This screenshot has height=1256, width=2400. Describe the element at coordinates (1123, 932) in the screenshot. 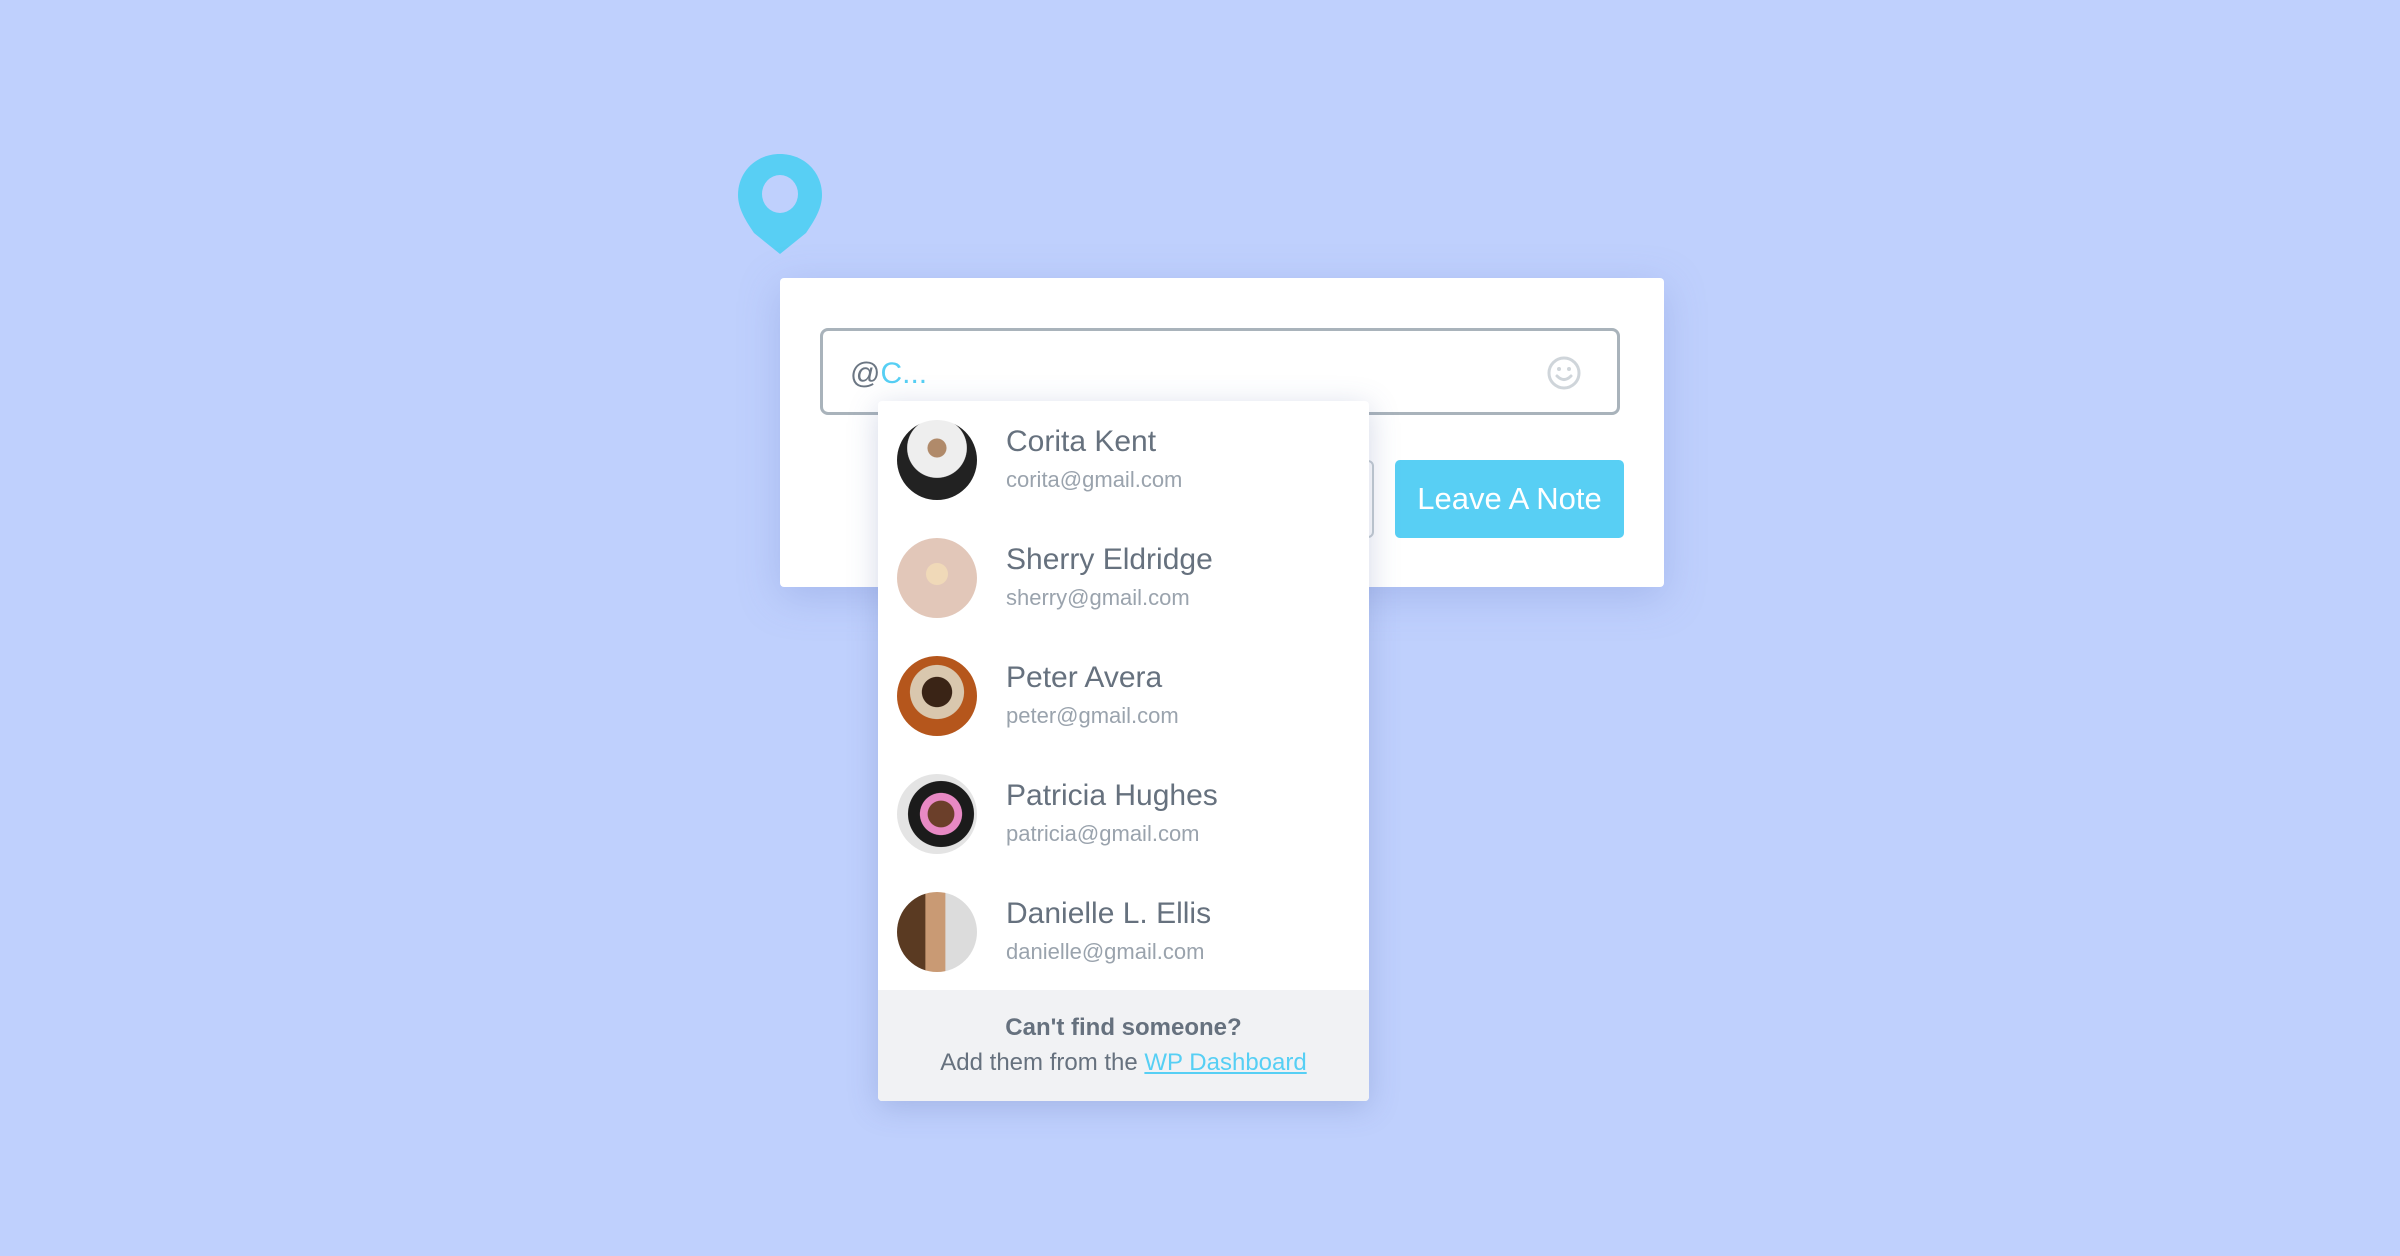

I see `suggestion-item: Danielle L. Ellis danielle@gmail.com` at that location.